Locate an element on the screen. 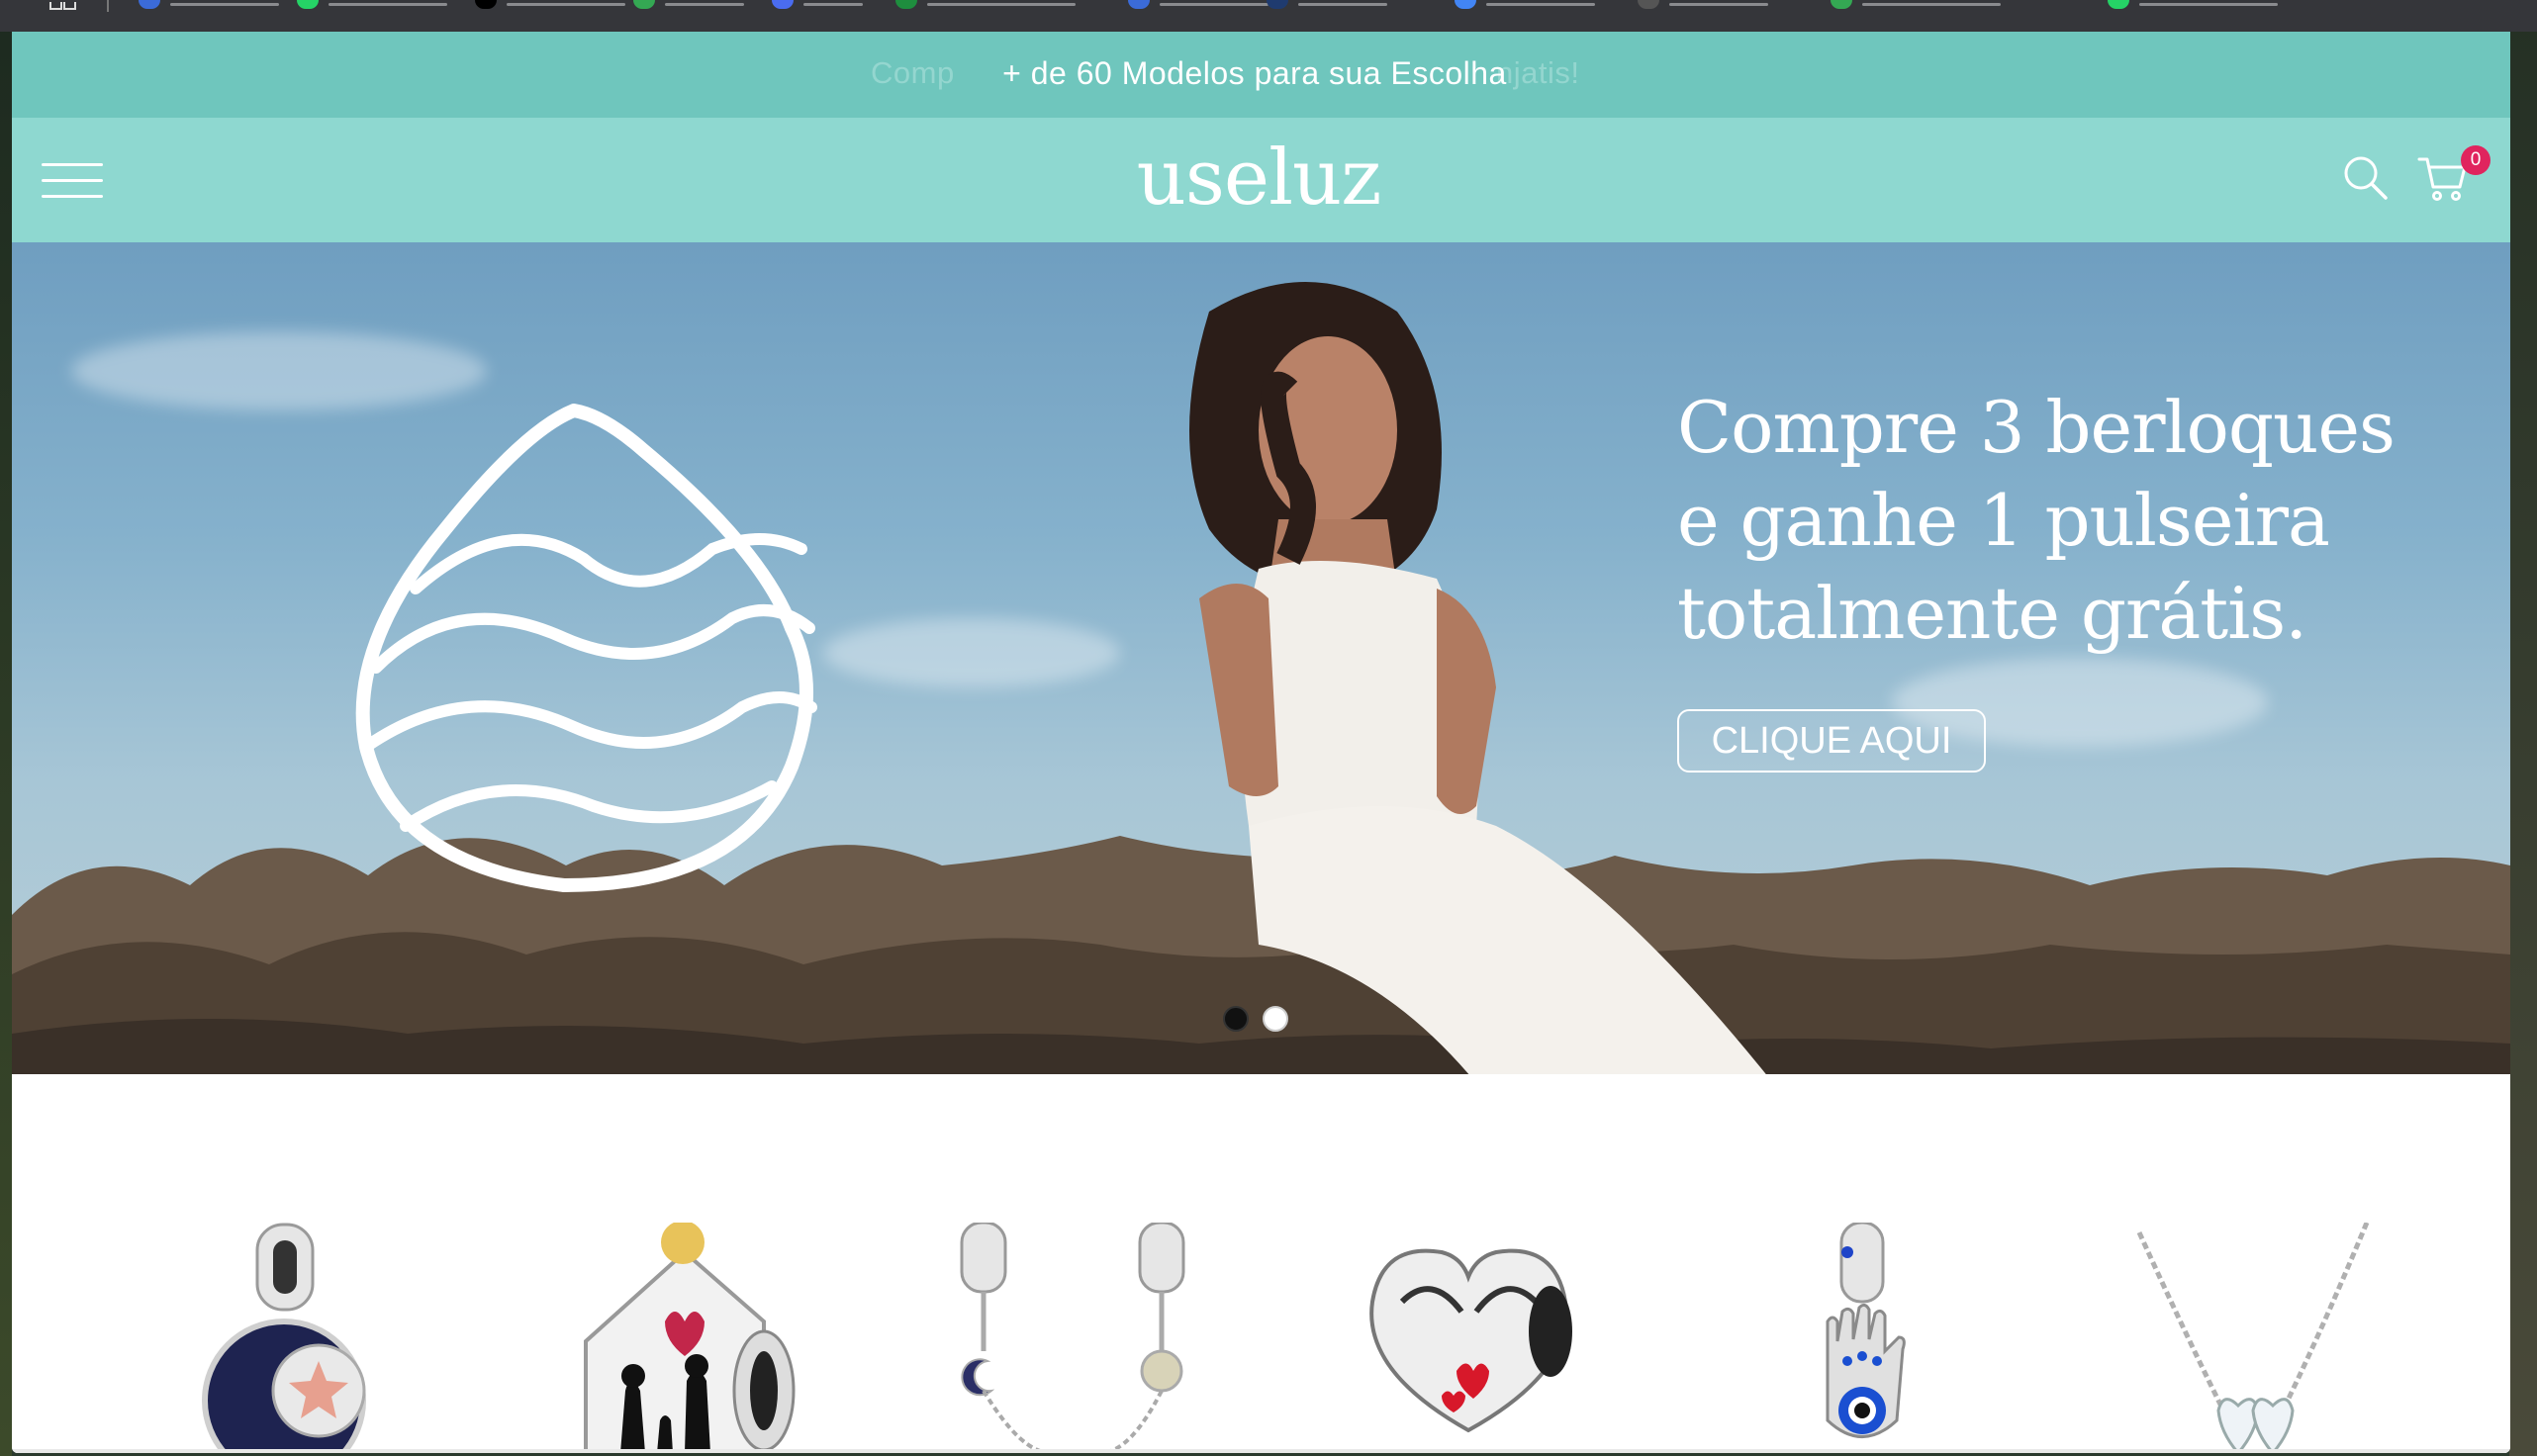 This screenshot has width=2537, height=1456. product-item-family-house-charm is located at coordinates (684, 1337).